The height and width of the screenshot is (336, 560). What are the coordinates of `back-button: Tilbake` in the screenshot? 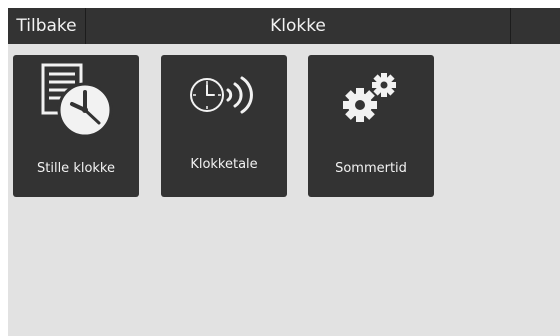 It's located at (47, 26).